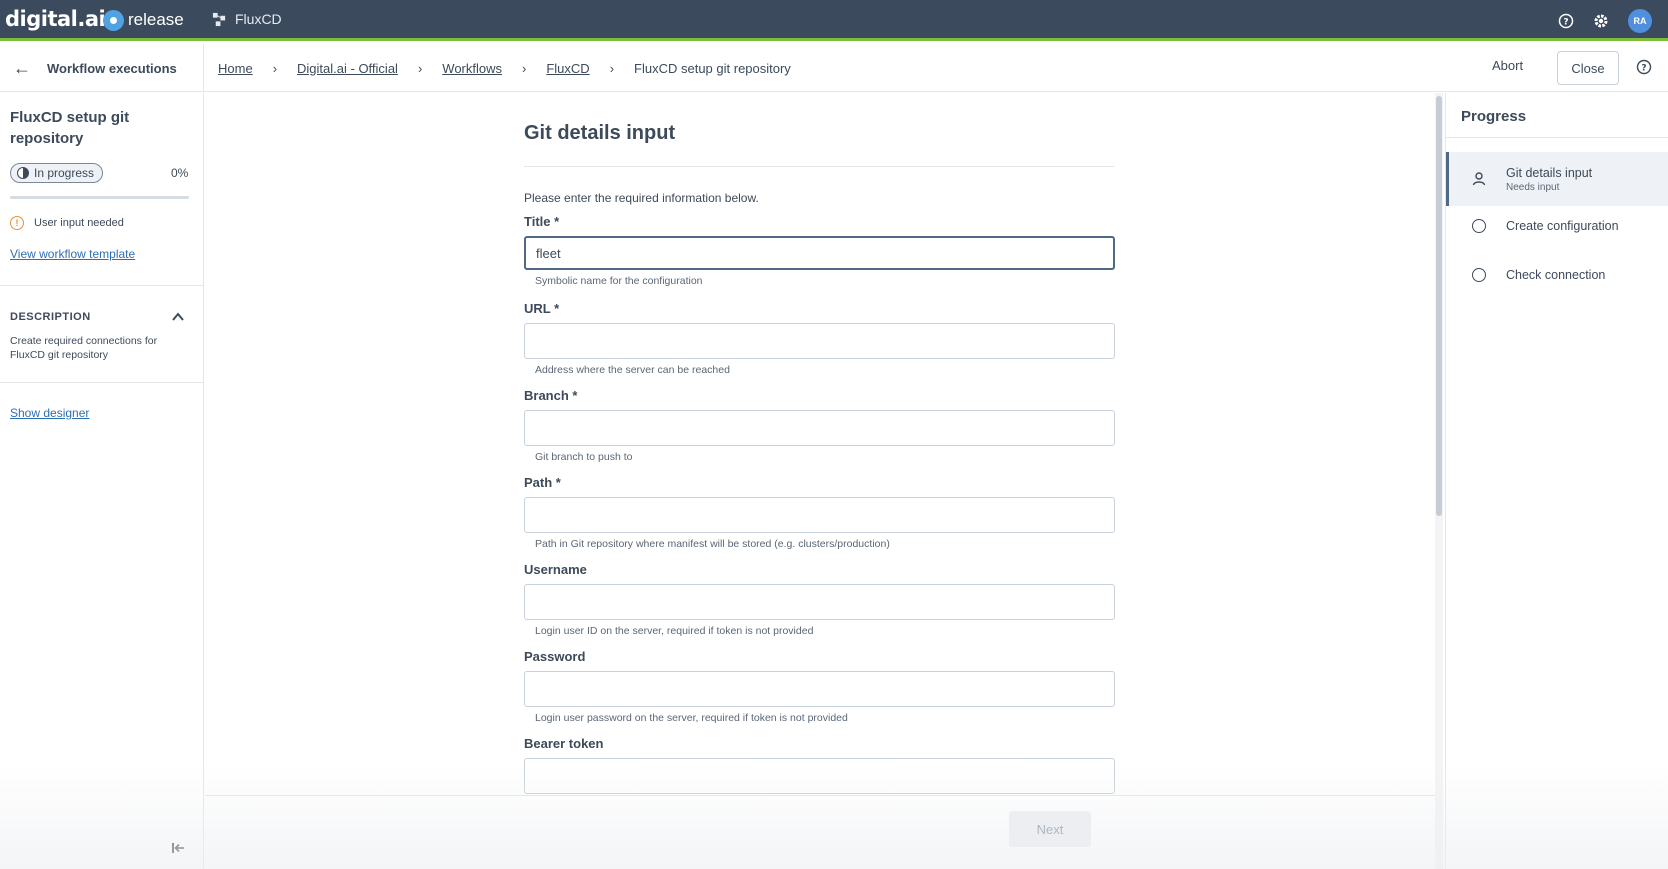  What do you see at coordinates (180, 173) in the screenshot?
I see `progress-percent: 0%` at bounding box center [180, 173].